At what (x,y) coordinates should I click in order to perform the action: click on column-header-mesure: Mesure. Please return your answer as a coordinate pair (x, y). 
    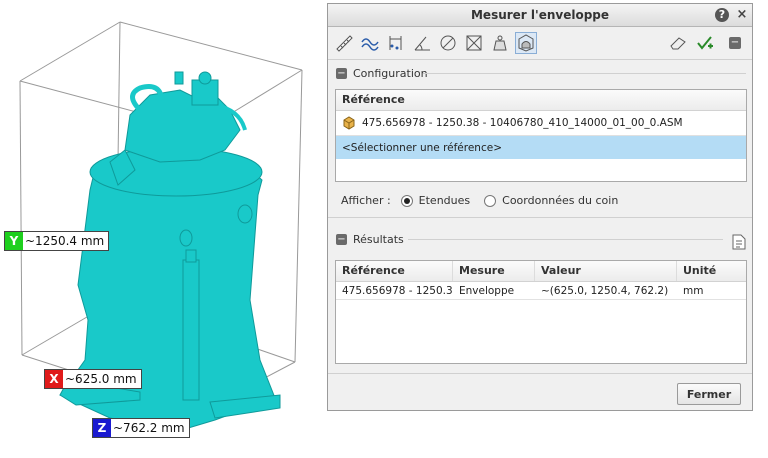
    Looking at the image, I should click on (494, 271).